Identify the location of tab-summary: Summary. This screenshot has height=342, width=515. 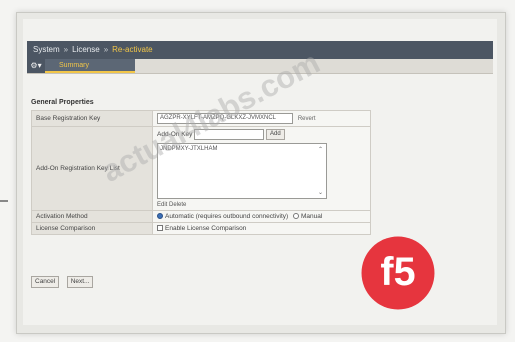
(90, 66).